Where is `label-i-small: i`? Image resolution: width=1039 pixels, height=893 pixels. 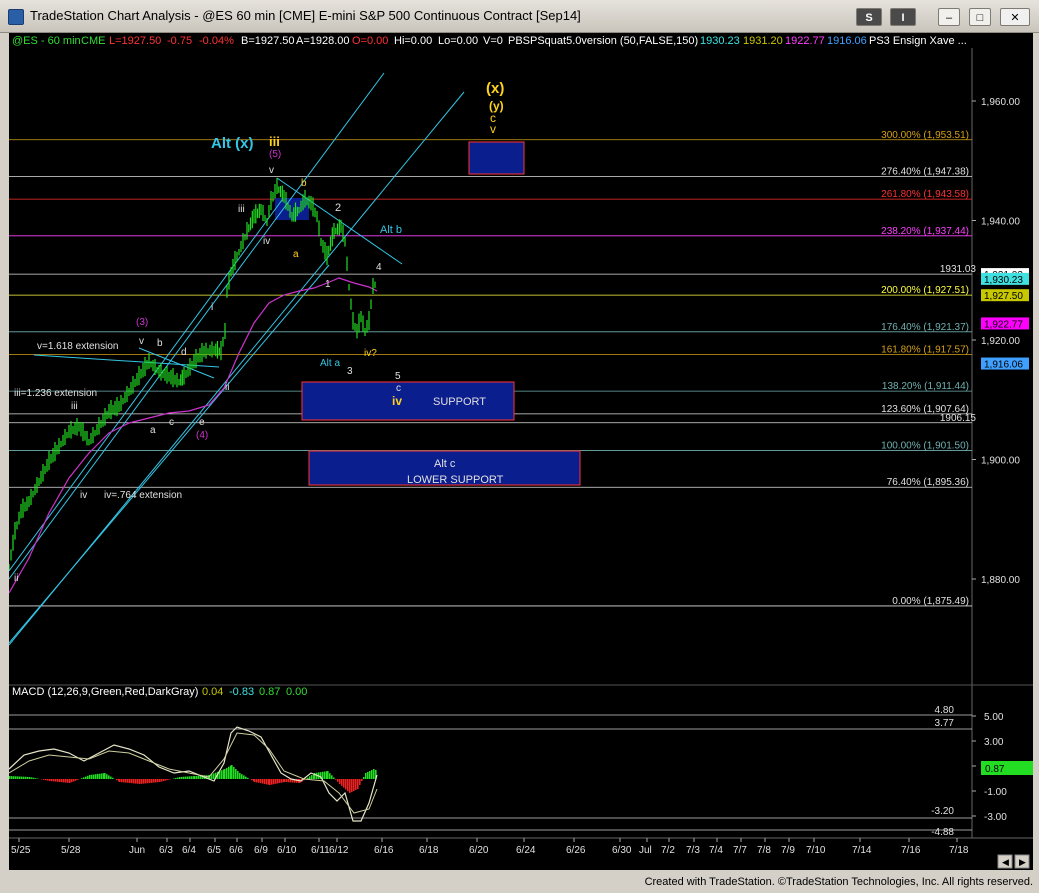
label-i-small: i is located at coordinates (212, 307).